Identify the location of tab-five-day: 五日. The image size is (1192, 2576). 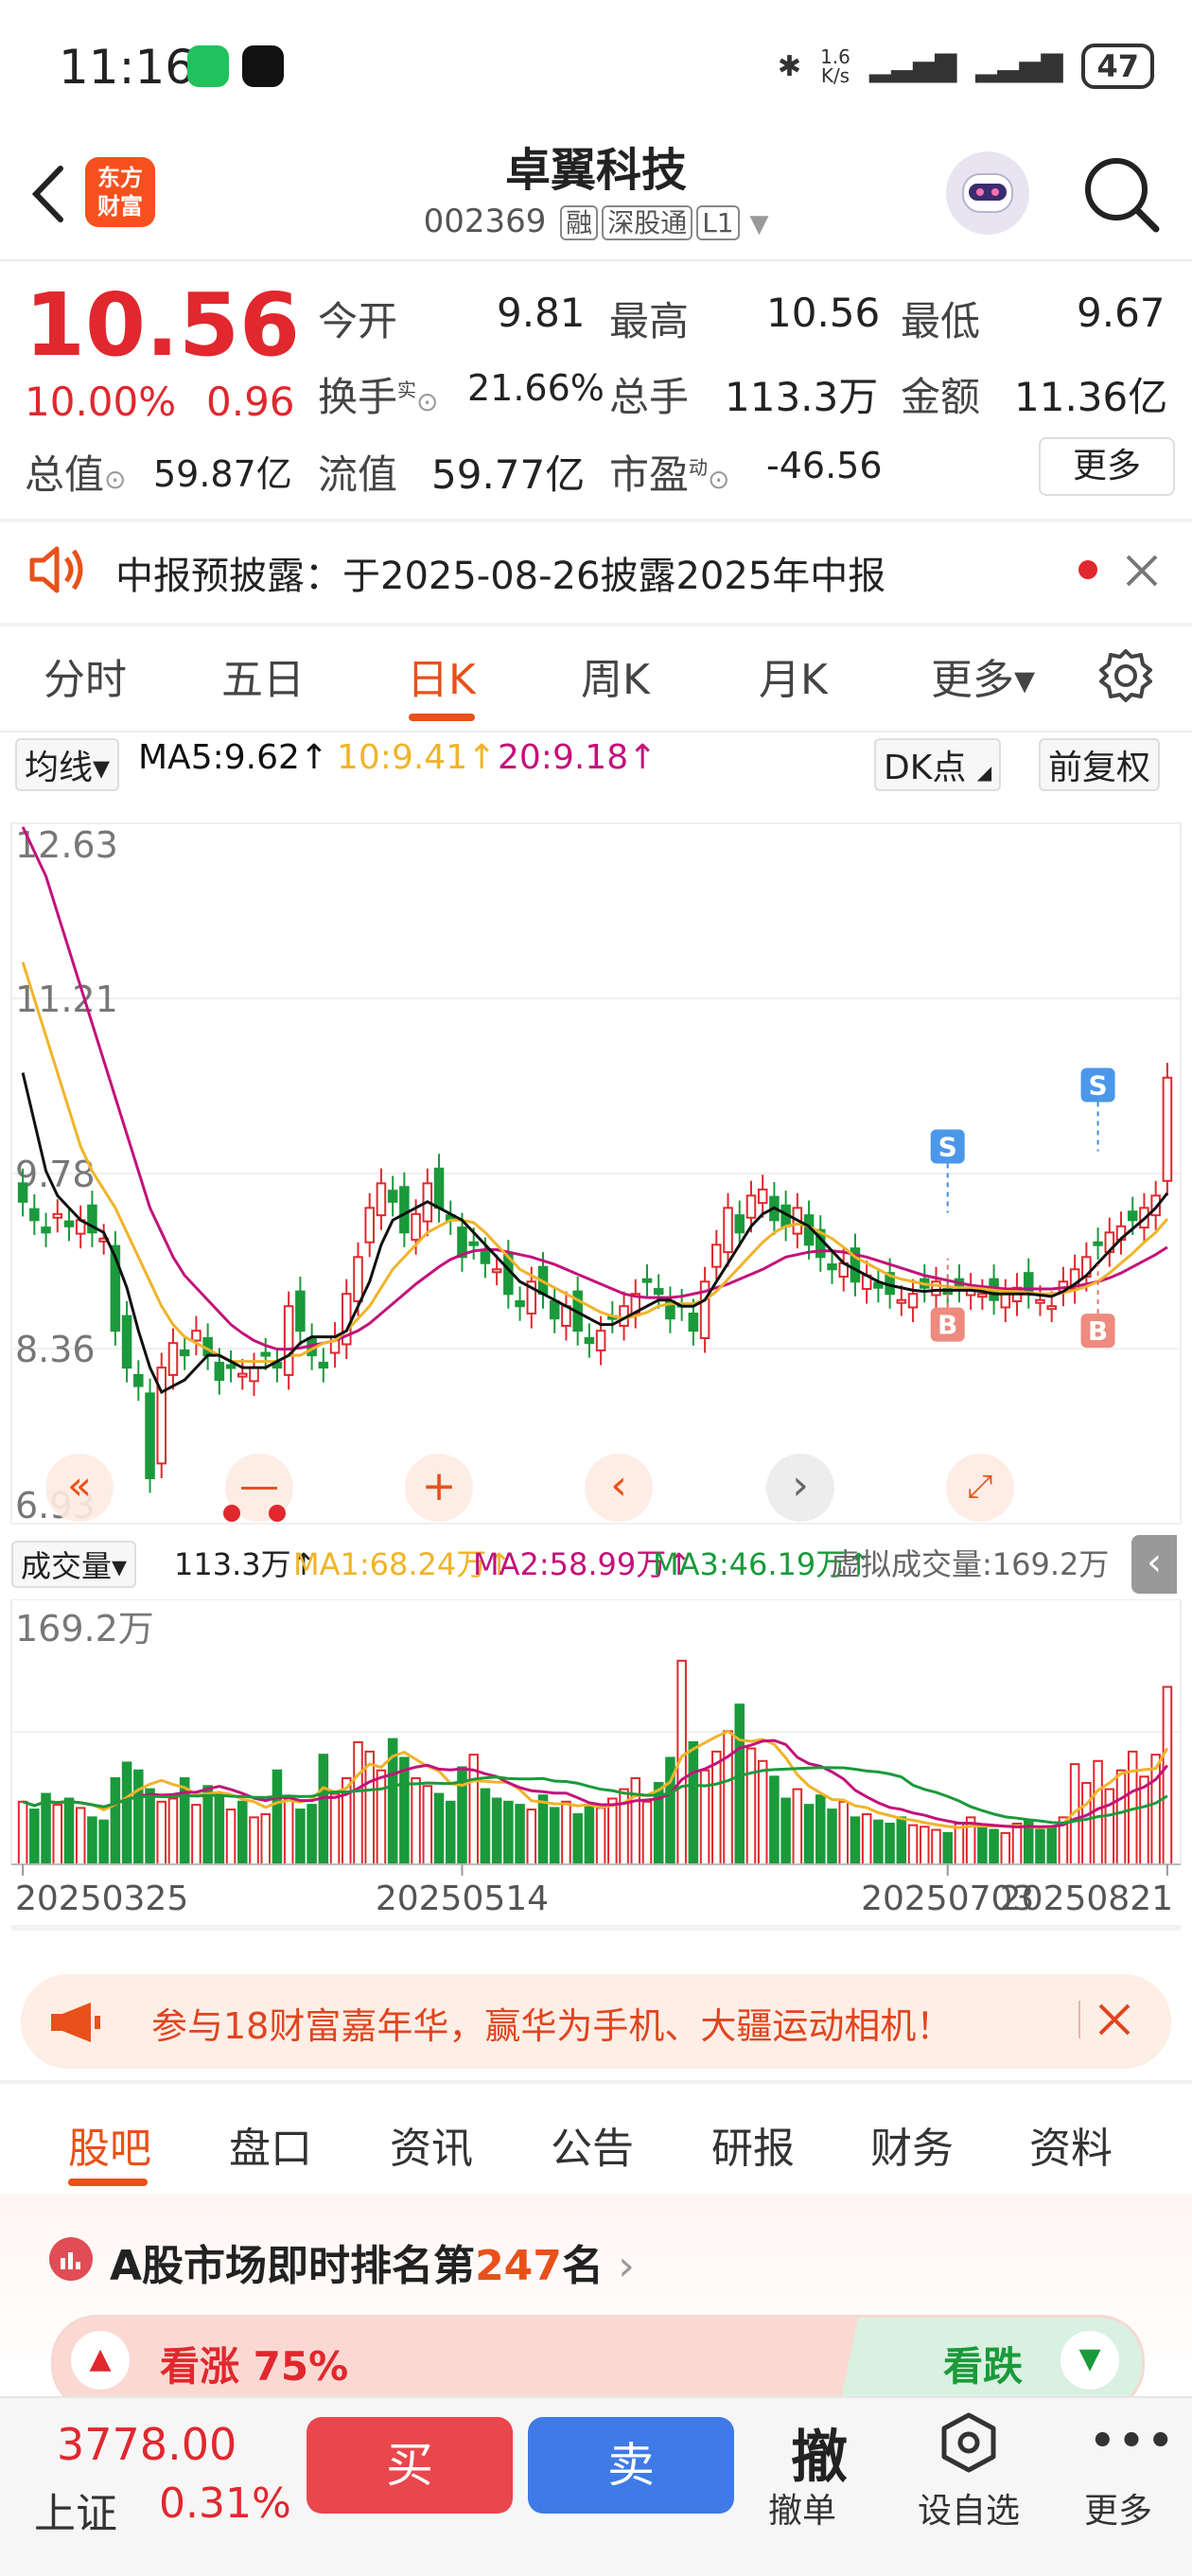
(263, 675).